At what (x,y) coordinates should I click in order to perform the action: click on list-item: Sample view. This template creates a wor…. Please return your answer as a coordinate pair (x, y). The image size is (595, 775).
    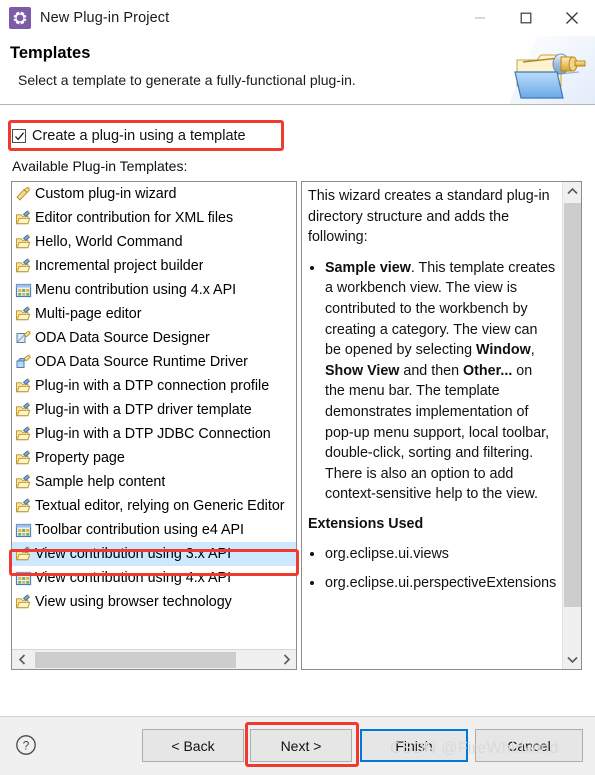
    Looking at the image, I should click on (440, 381).